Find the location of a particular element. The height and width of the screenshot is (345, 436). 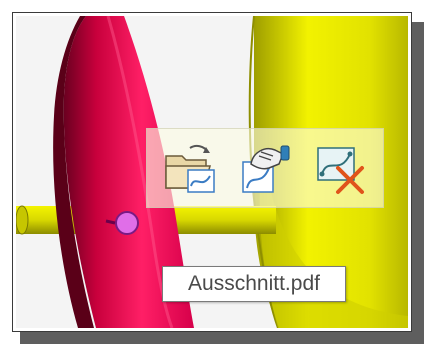

open-folder-curve-icon is located at coordinates (190, 168).